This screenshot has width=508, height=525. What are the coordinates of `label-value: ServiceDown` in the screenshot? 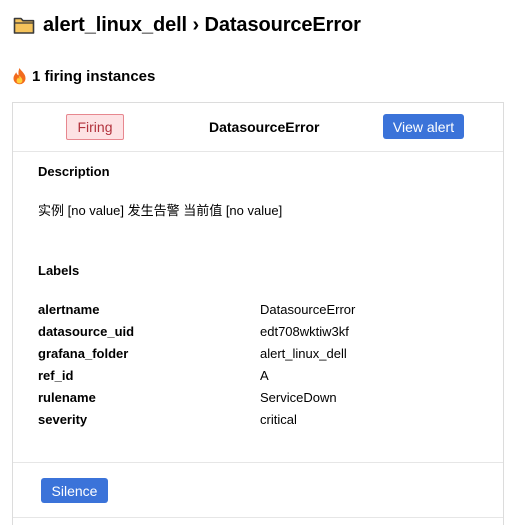 It's located at (298, 397).